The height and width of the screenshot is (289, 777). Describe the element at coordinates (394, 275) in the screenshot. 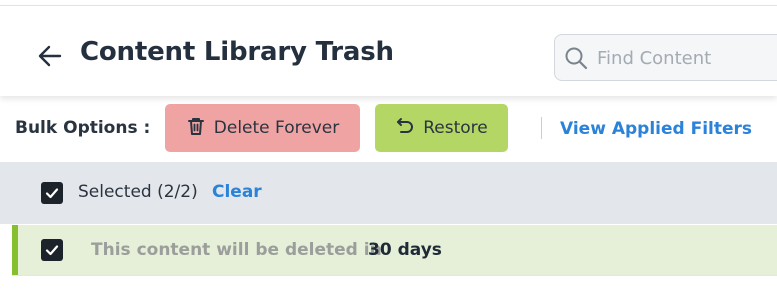

I see `row-divider` at that location.